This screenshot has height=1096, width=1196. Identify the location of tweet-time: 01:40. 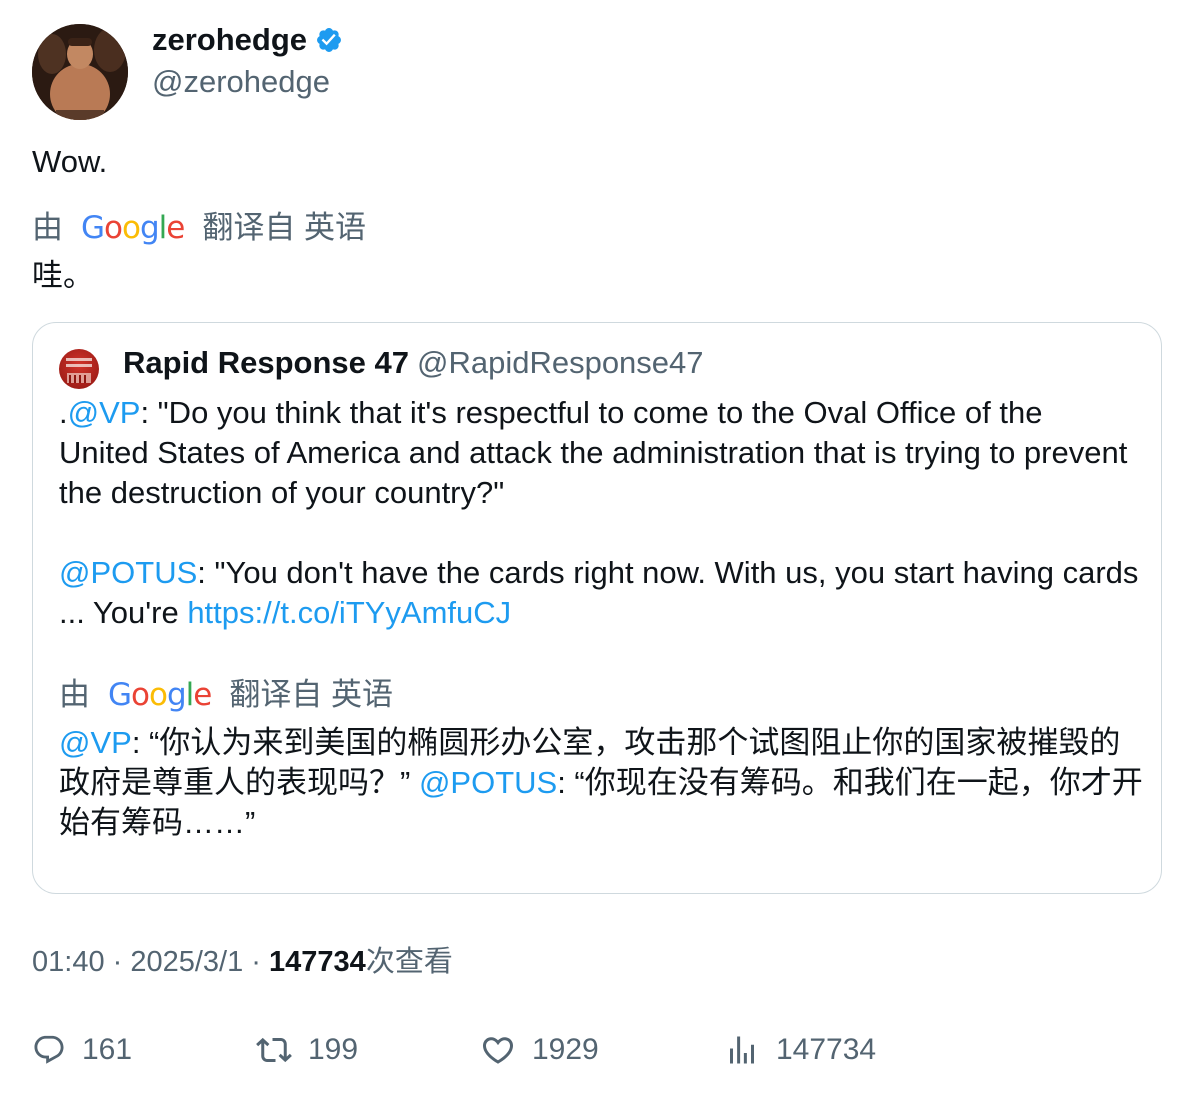
(68, 962).